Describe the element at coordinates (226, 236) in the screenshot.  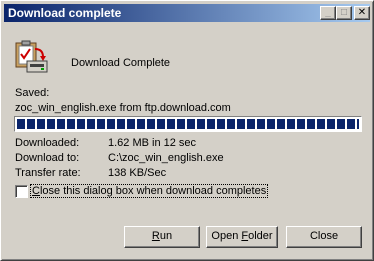
I see `open-folder-label-pre: Open` at that location.